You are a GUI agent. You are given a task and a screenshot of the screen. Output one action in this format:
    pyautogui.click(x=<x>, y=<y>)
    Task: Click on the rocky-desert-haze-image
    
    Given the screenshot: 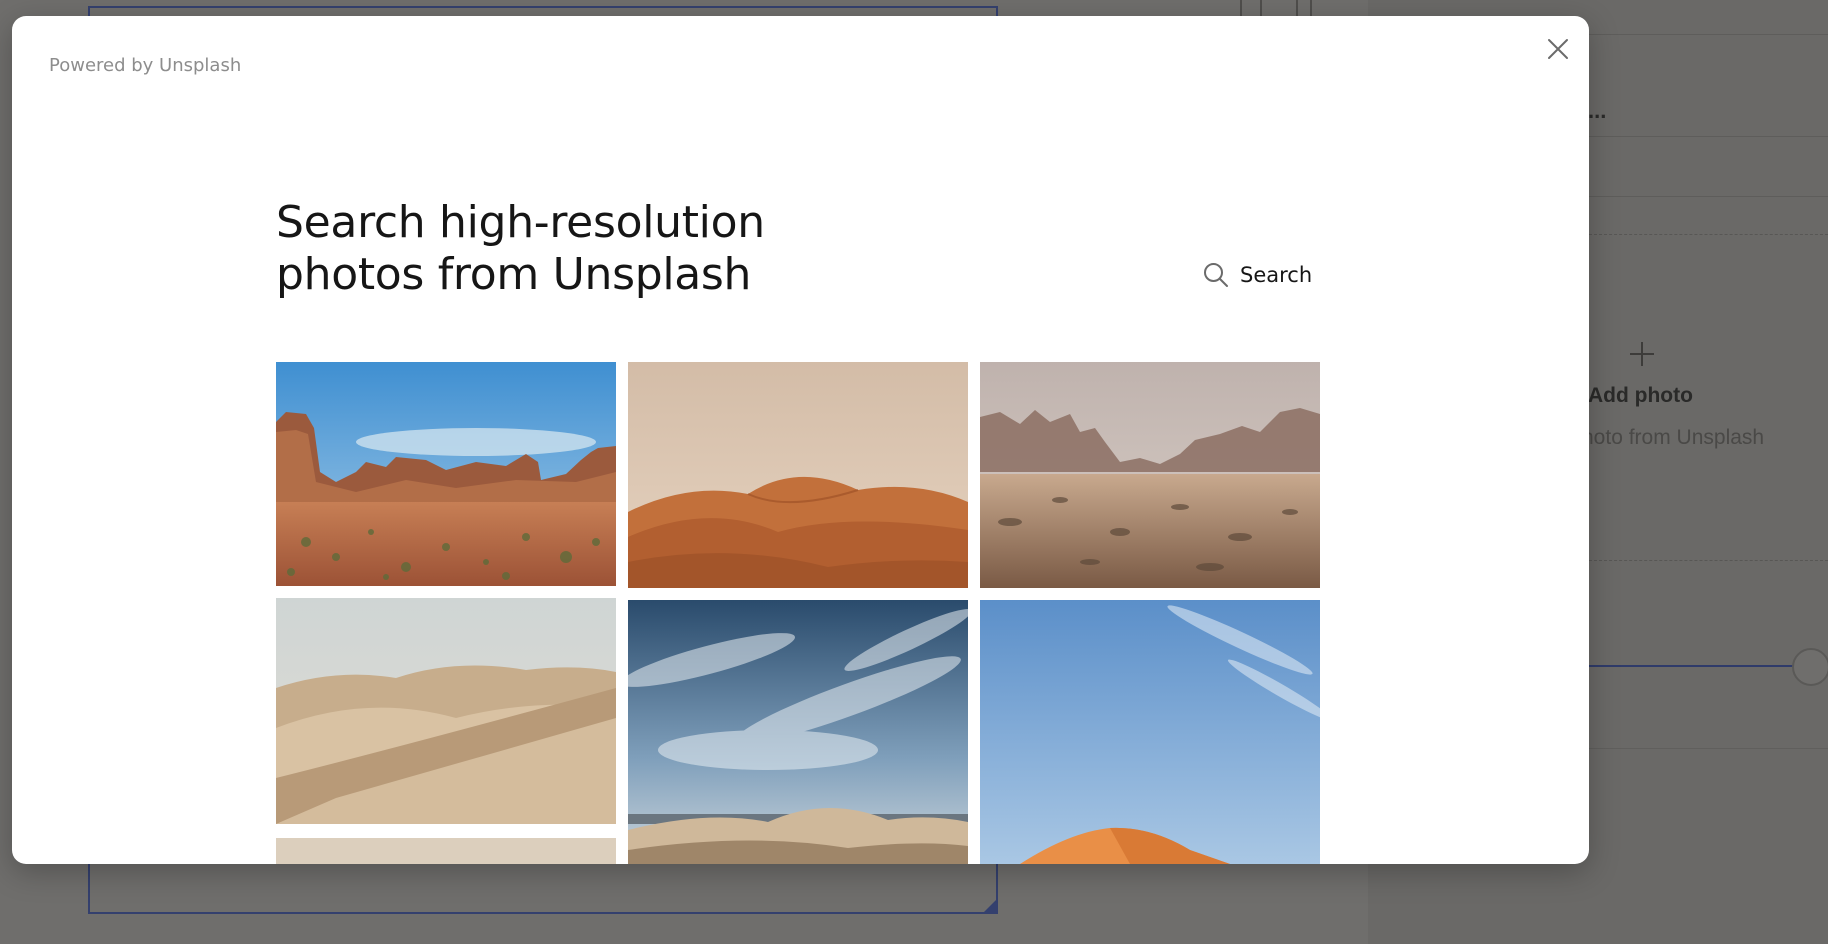 What is the action you would take?
    pyautogui.click(x=1150, y=475)
    